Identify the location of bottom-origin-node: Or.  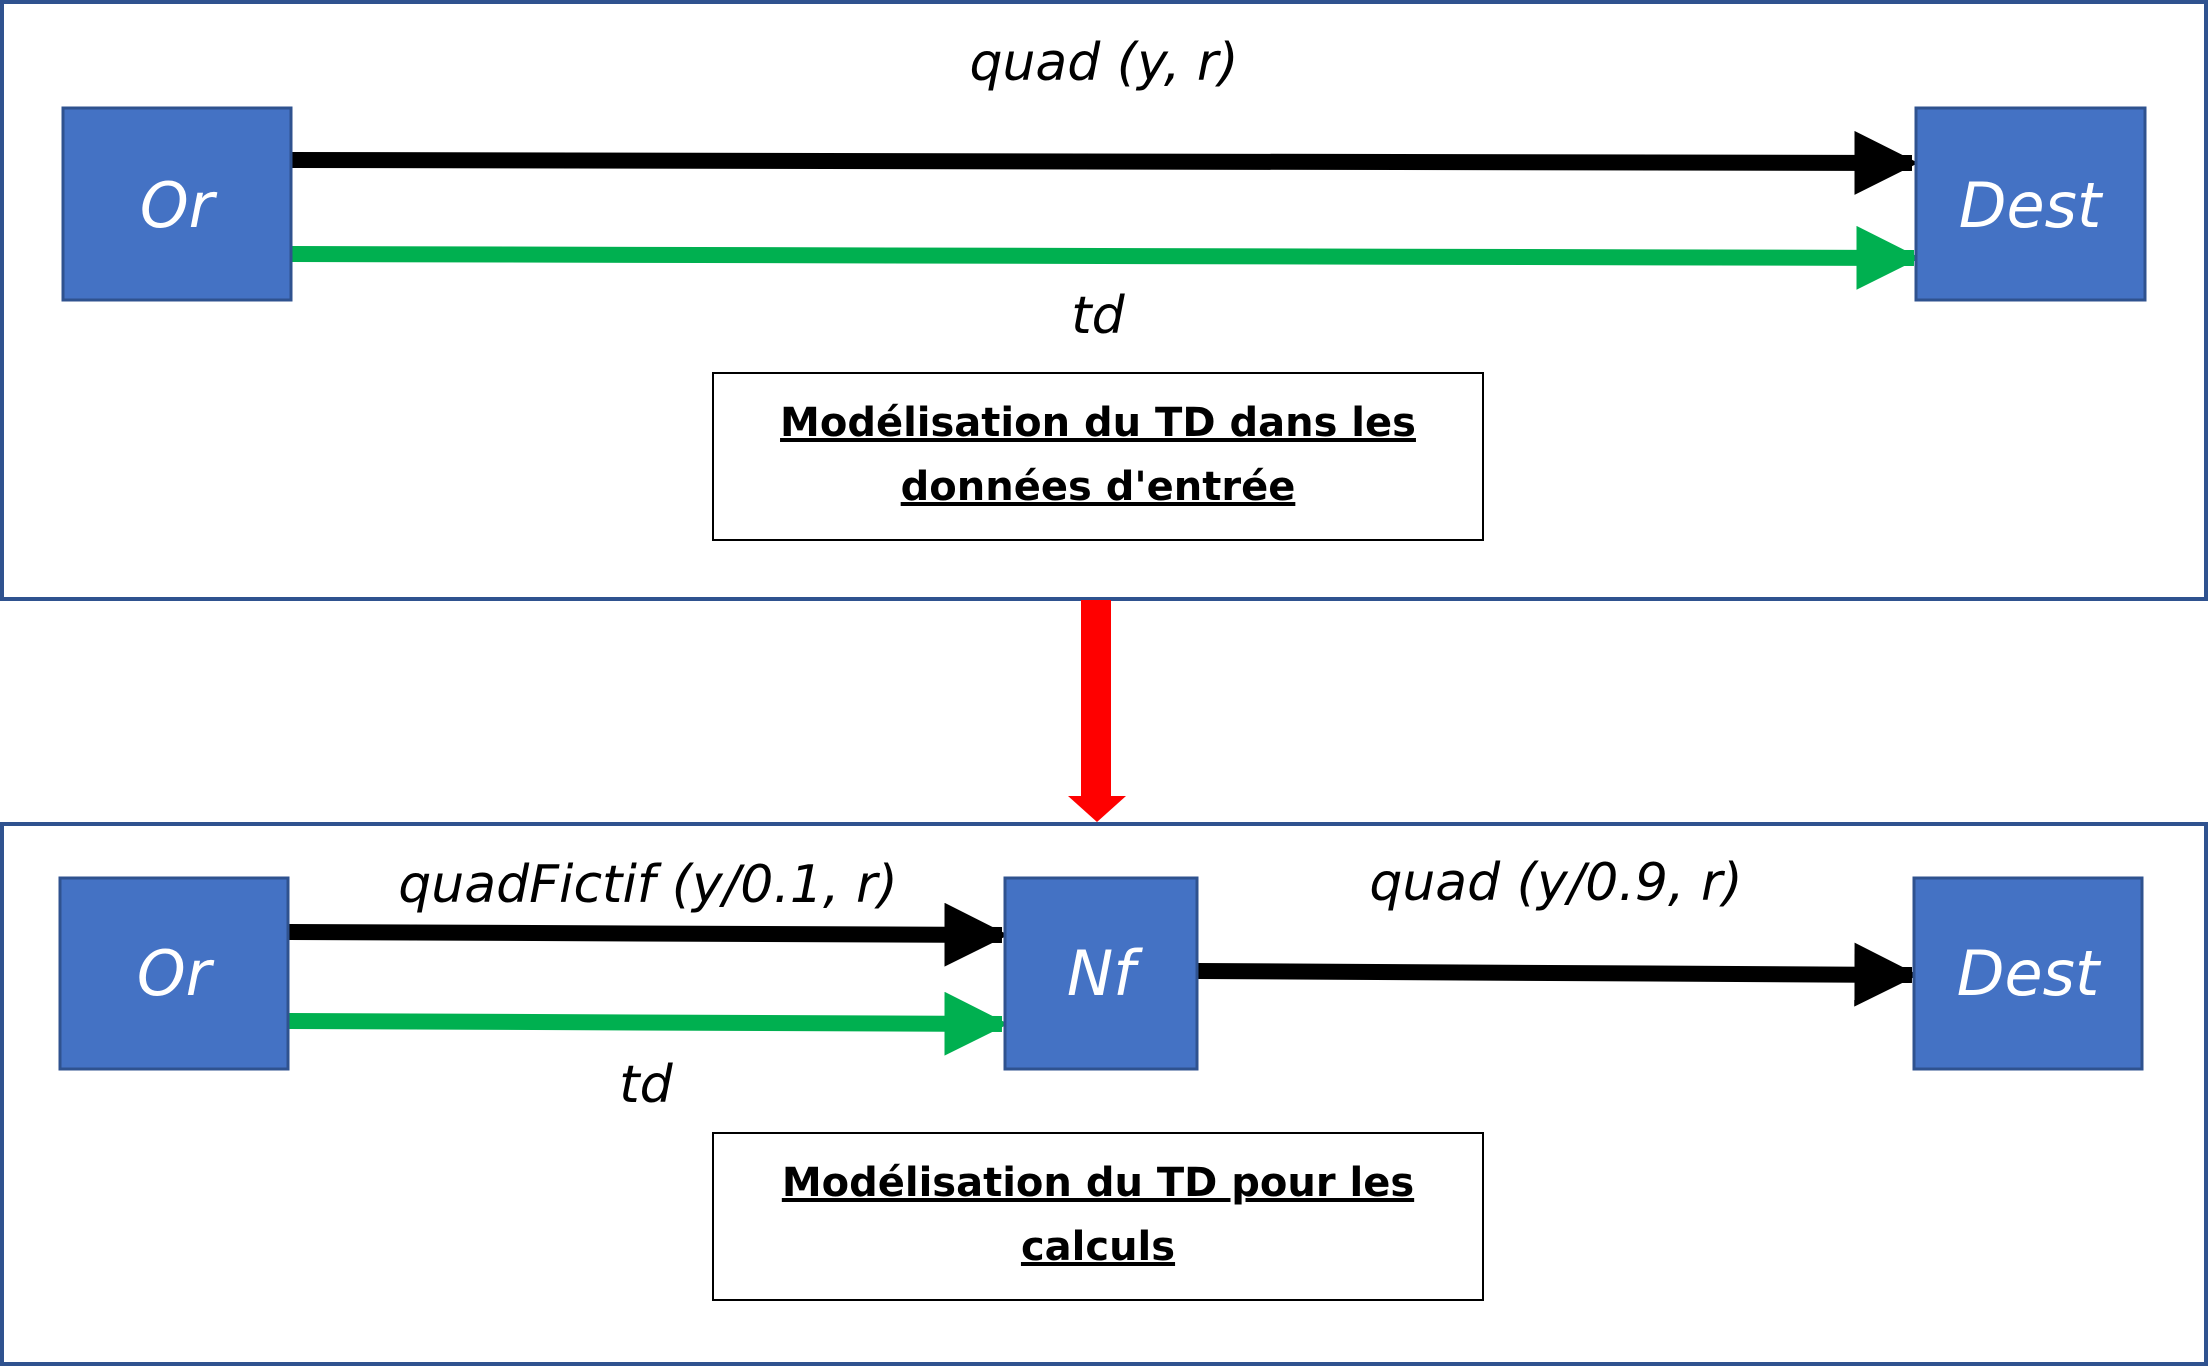
(174, 973).